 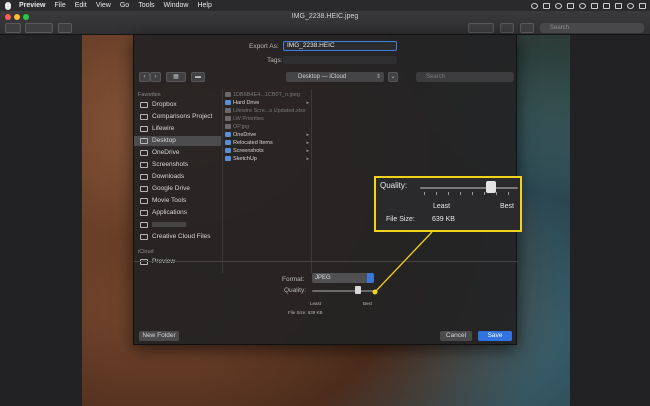 I want to click on document-file-icon, so click(x=228, y=118).